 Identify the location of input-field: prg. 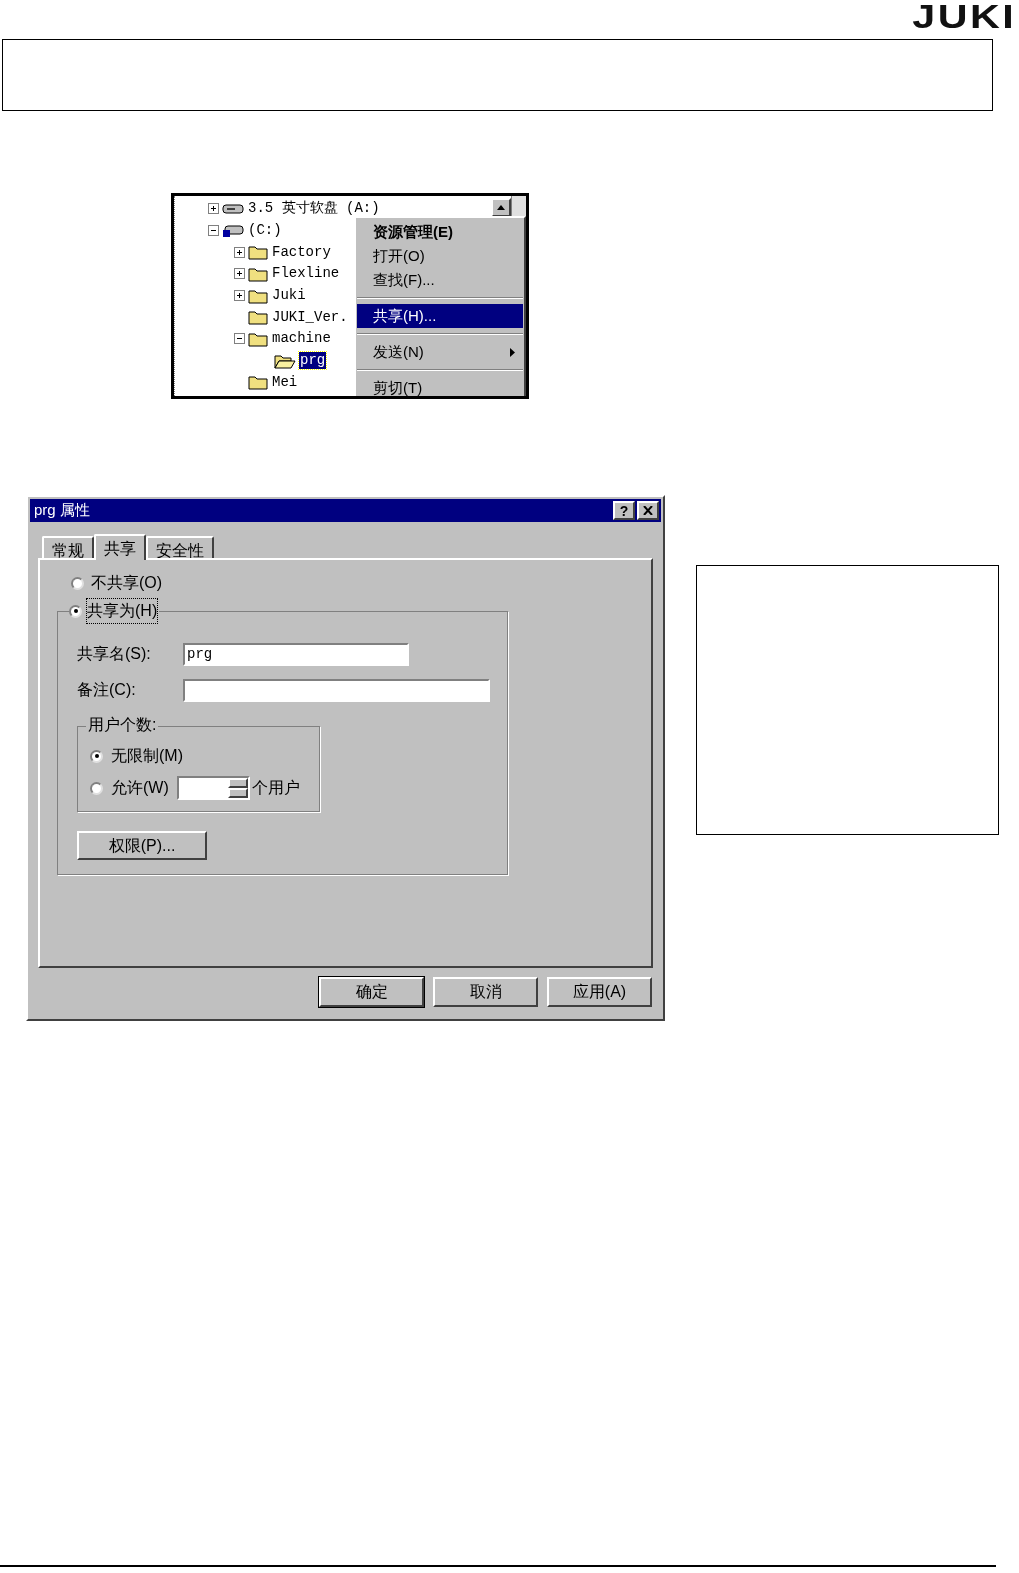
(296, 654).